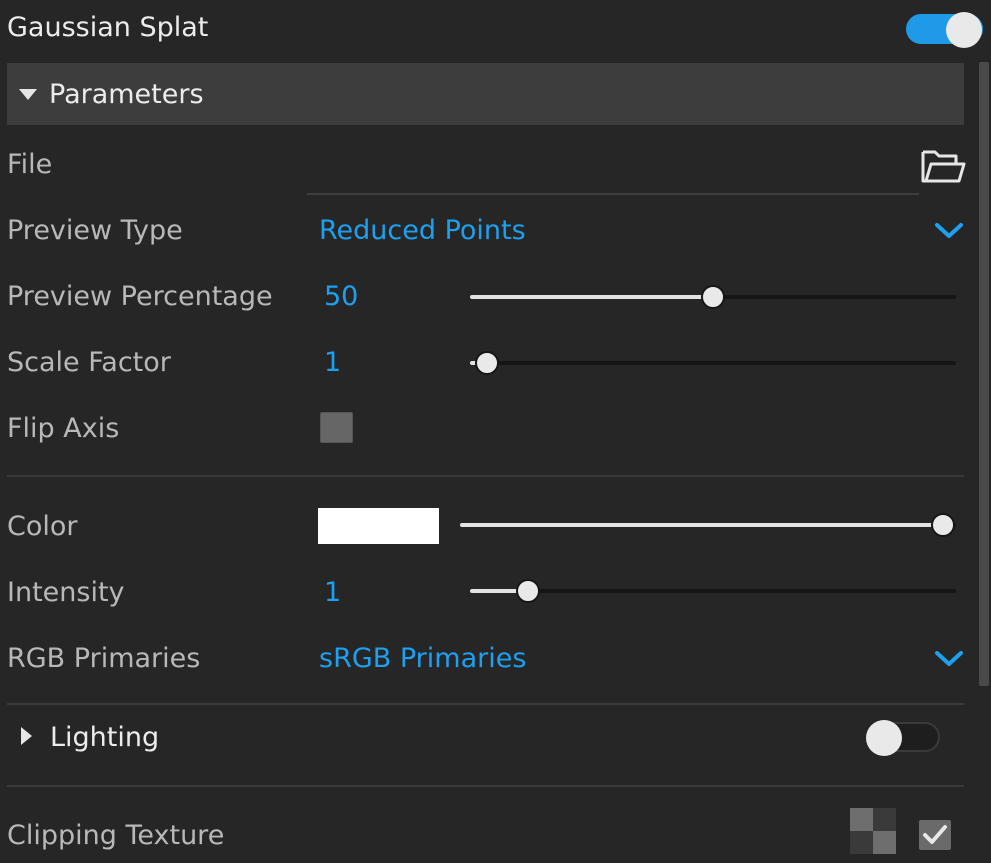 Image resolution: width=991 pixels, height=863 pixels. I want to click on preview-type-label: Preview Type, so click(95, 230).